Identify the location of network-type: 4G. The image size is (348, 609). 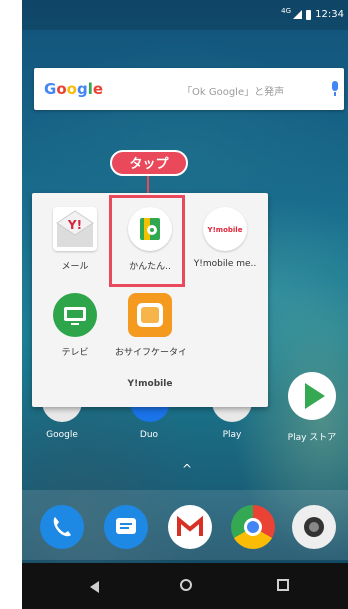
(286, 11).